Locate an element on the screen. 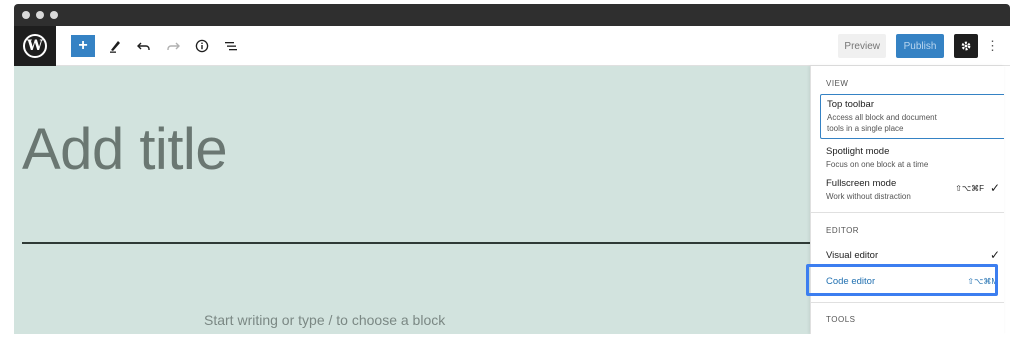 The image size is (1024, 338). undo-icon is located at coordinates (144, 46).